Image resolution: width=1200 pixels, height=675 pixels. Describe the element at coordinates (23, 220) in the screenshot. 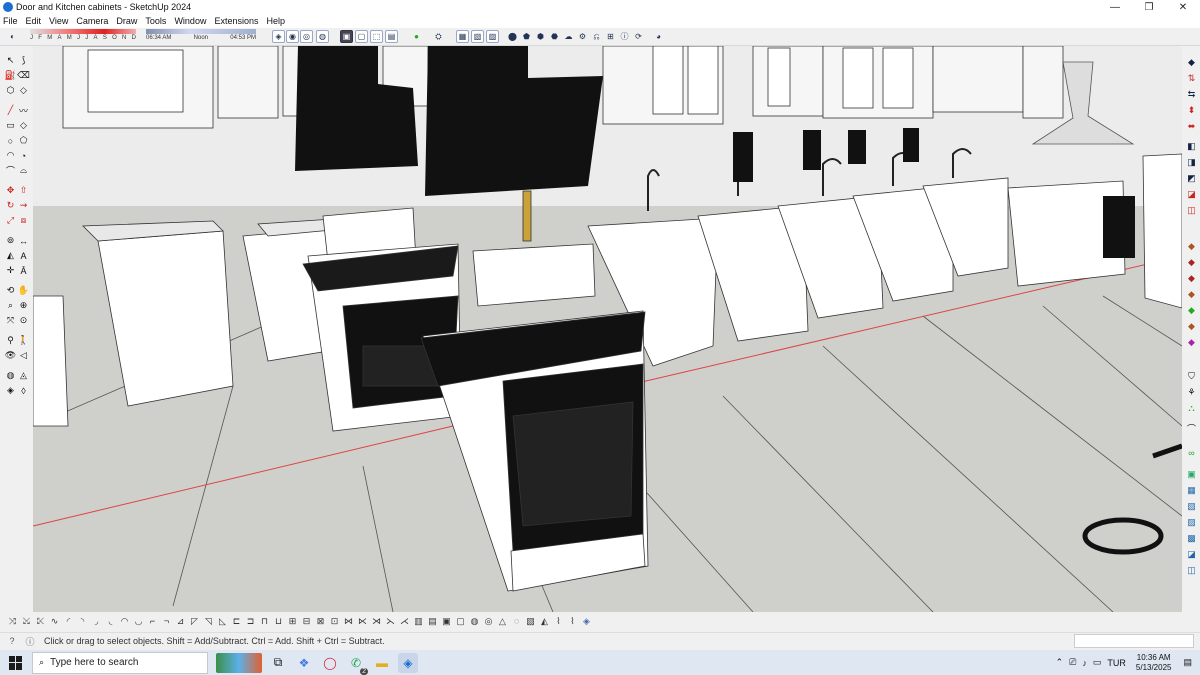

I see `offset-icon: ⧈` at that location.